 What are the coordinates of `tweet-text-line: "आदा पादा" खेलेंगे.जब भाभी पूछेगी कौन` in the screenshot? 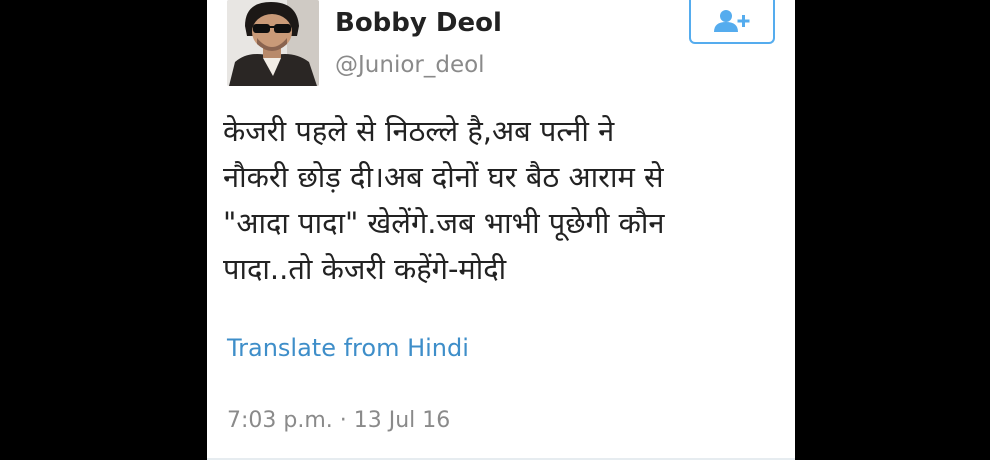 It's located at (444, 223).